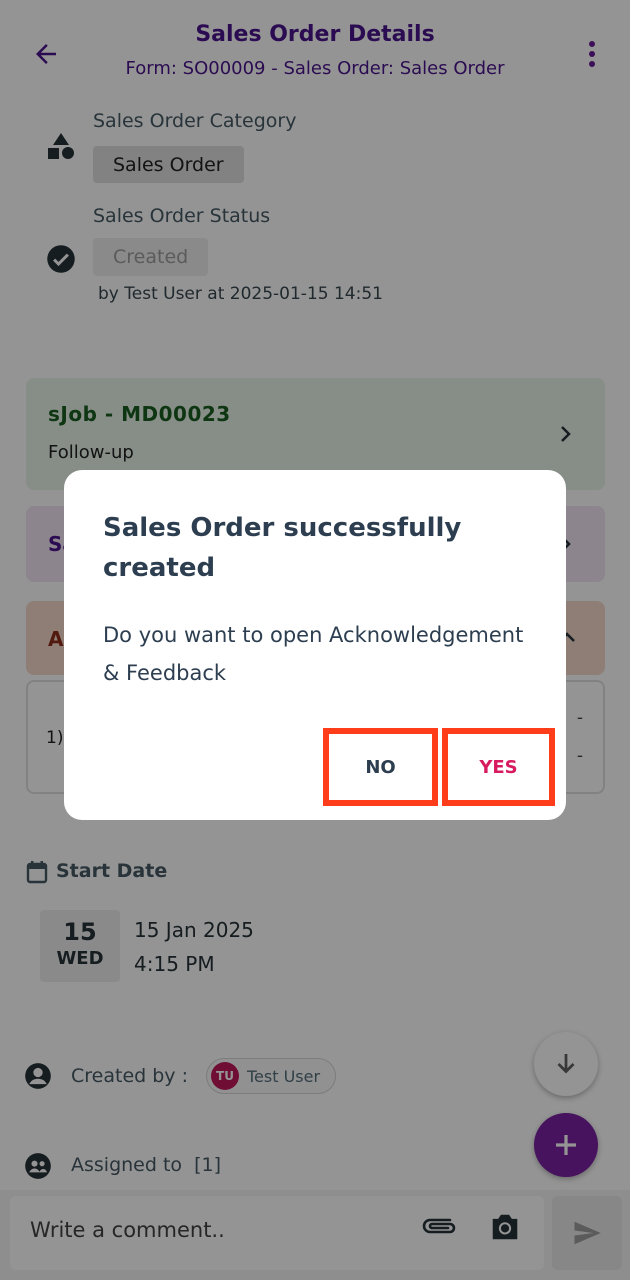 The height and width of the screenshot is (1280, 630). Describe the element at coordinates (380, 767) in the screenshot. I see `no-button: NO` at that location.